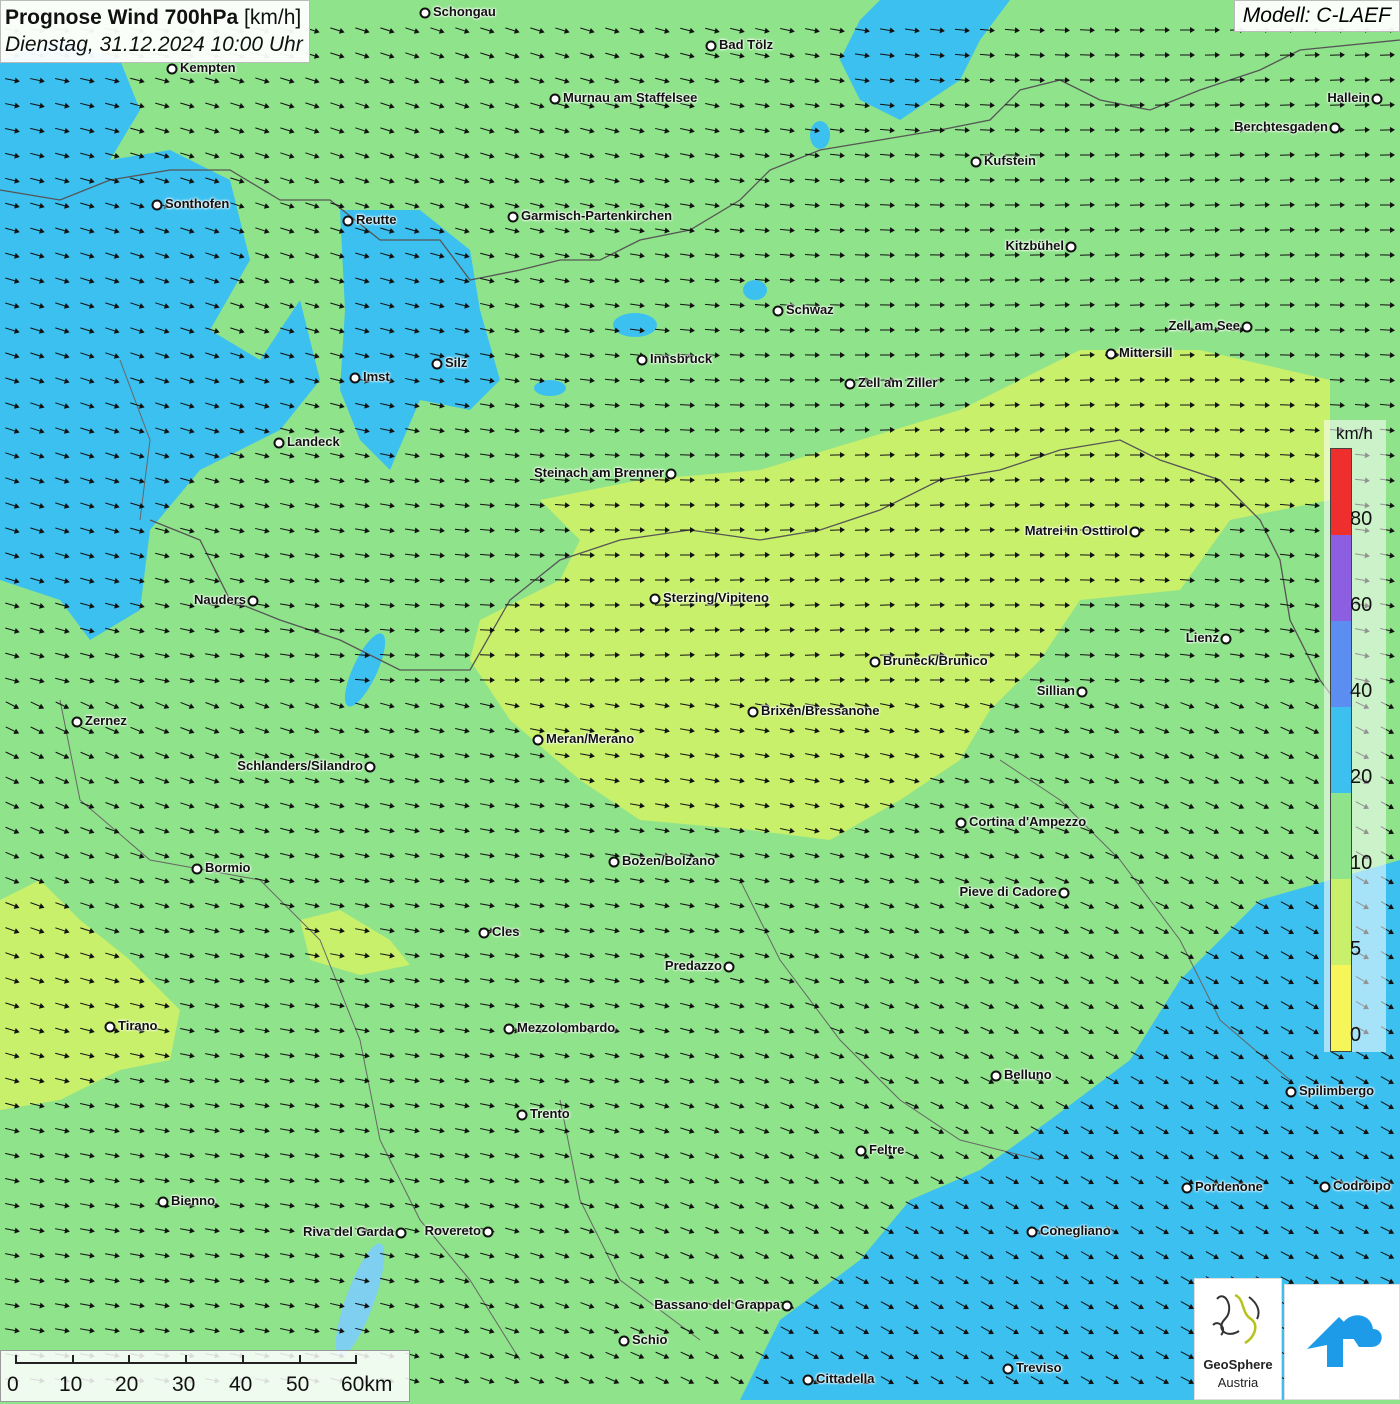 Image resolution: width=1400 pixels, height=1404 pixels. Describe the element at coordinates (228, 867) in the screenshot. I see `city-label: Bormio` at that location.